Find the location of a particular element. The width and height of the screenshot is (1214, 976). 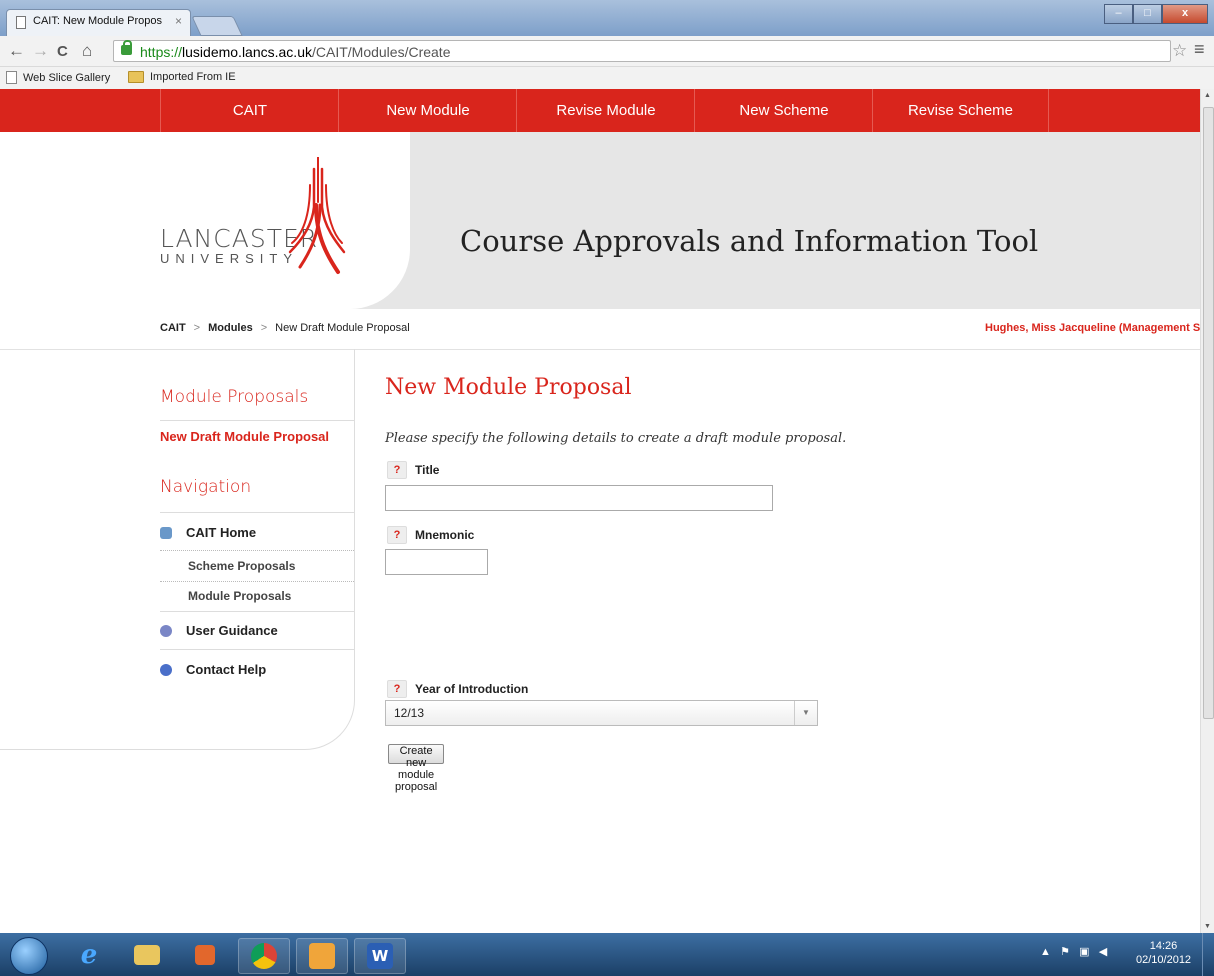

taskbar-office is located at coordinates (205, 955).